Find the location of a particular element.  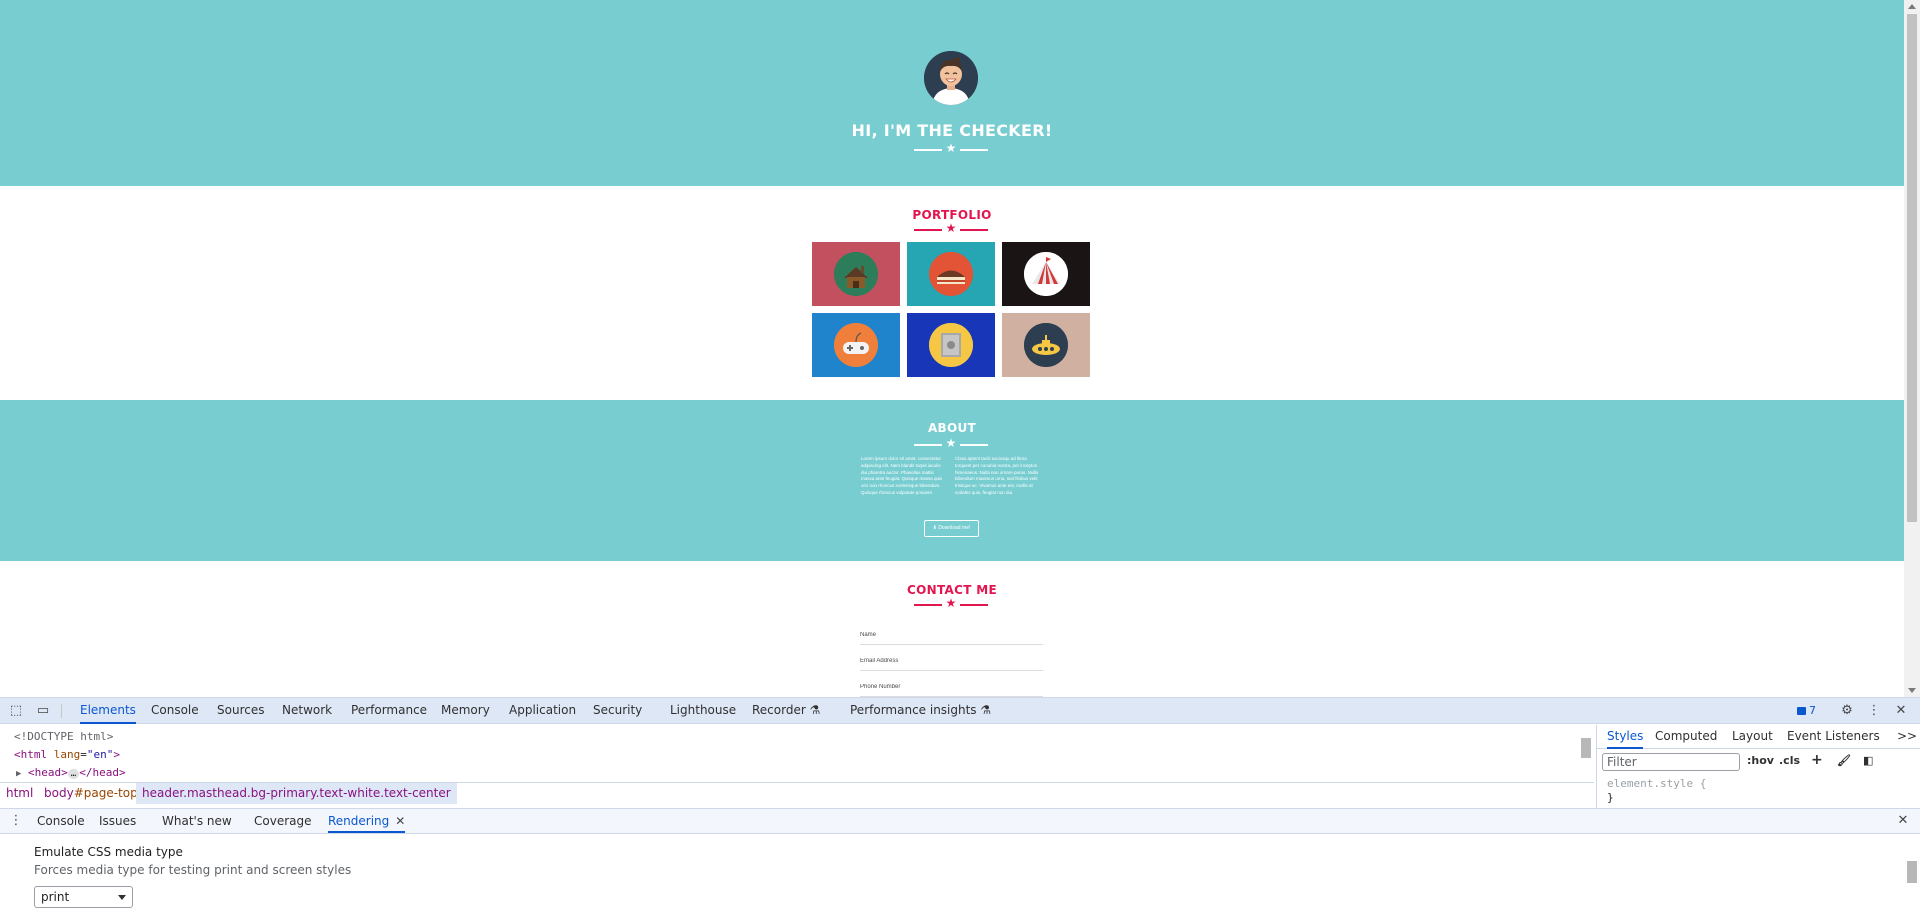

cake-icon is located at coordinates (951, 274).